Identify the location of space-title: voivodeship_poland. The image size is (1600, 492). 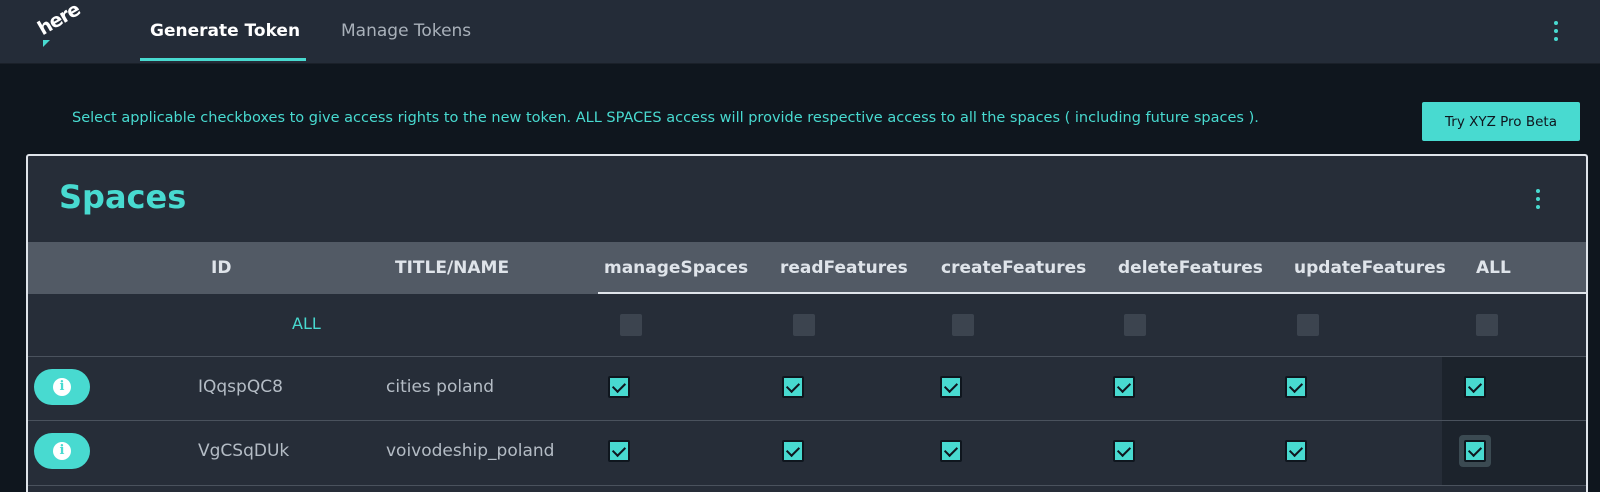
(470, 451).